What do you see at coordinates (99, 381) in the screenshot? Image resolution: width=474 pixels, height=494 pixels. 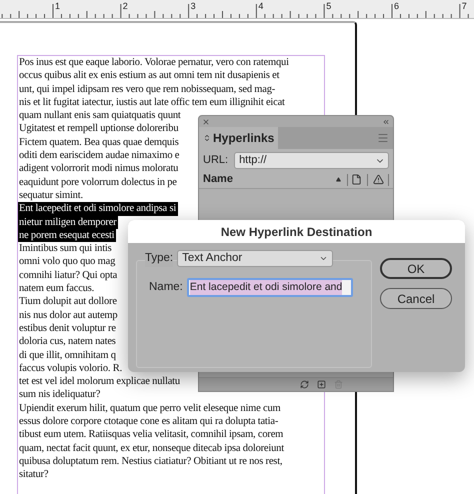 I see `text-line: tet est vel idel molorum explicae nullatu` at bounding box center [99, 381].